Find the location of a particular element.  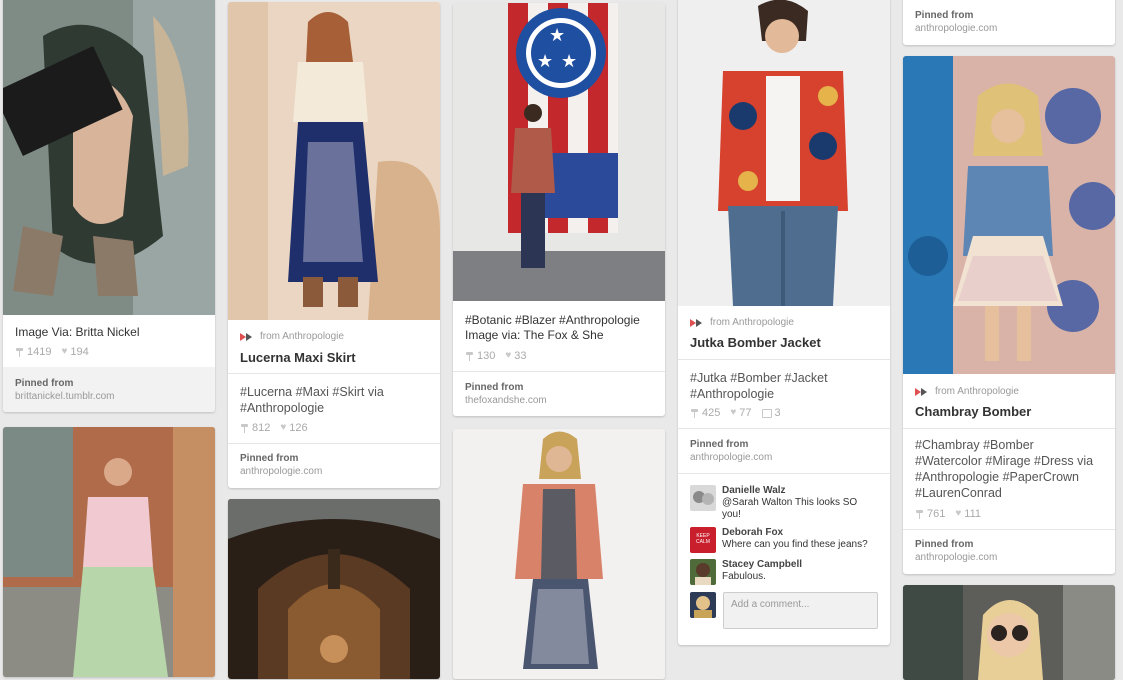

photo-woman-maxi-skirt is located at coordinates (334, 161).